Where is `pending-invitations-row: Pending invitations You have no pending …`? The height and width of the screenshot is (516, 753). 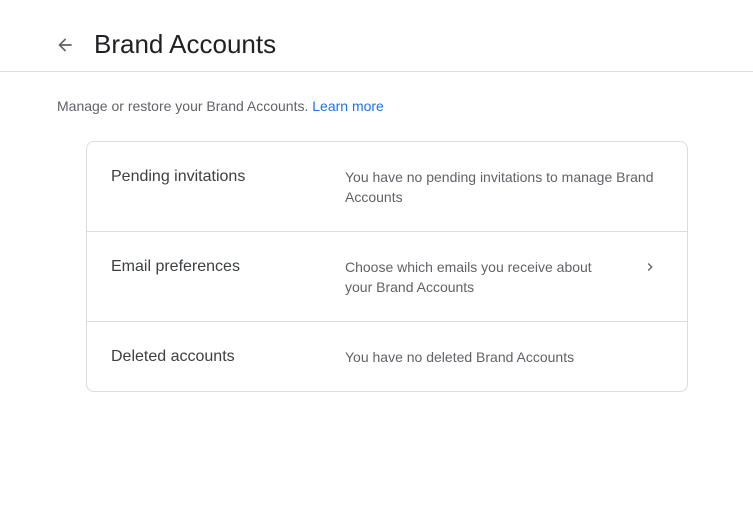 pending-invitations-row: Pending invitations You have no pending … is located at coordinates (387, 187).